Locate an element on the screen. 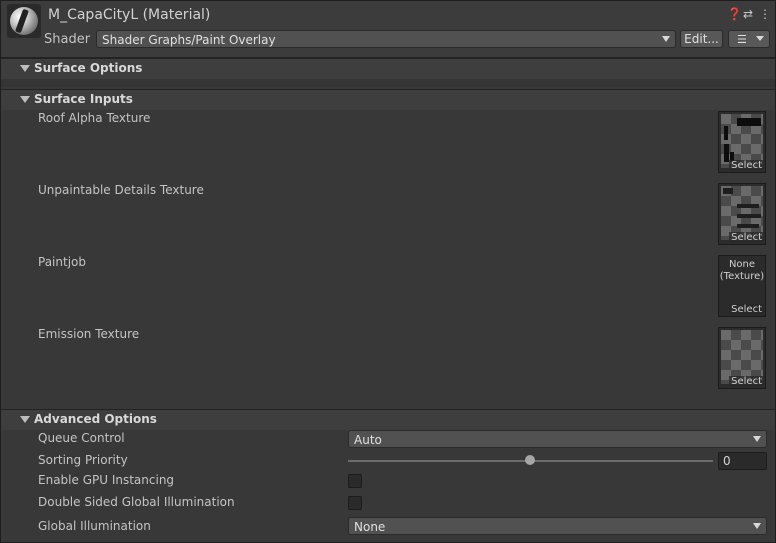 This screenshot has width=776, height=543. sorting-priority-slider-handle is located at coordinates (530, 460).